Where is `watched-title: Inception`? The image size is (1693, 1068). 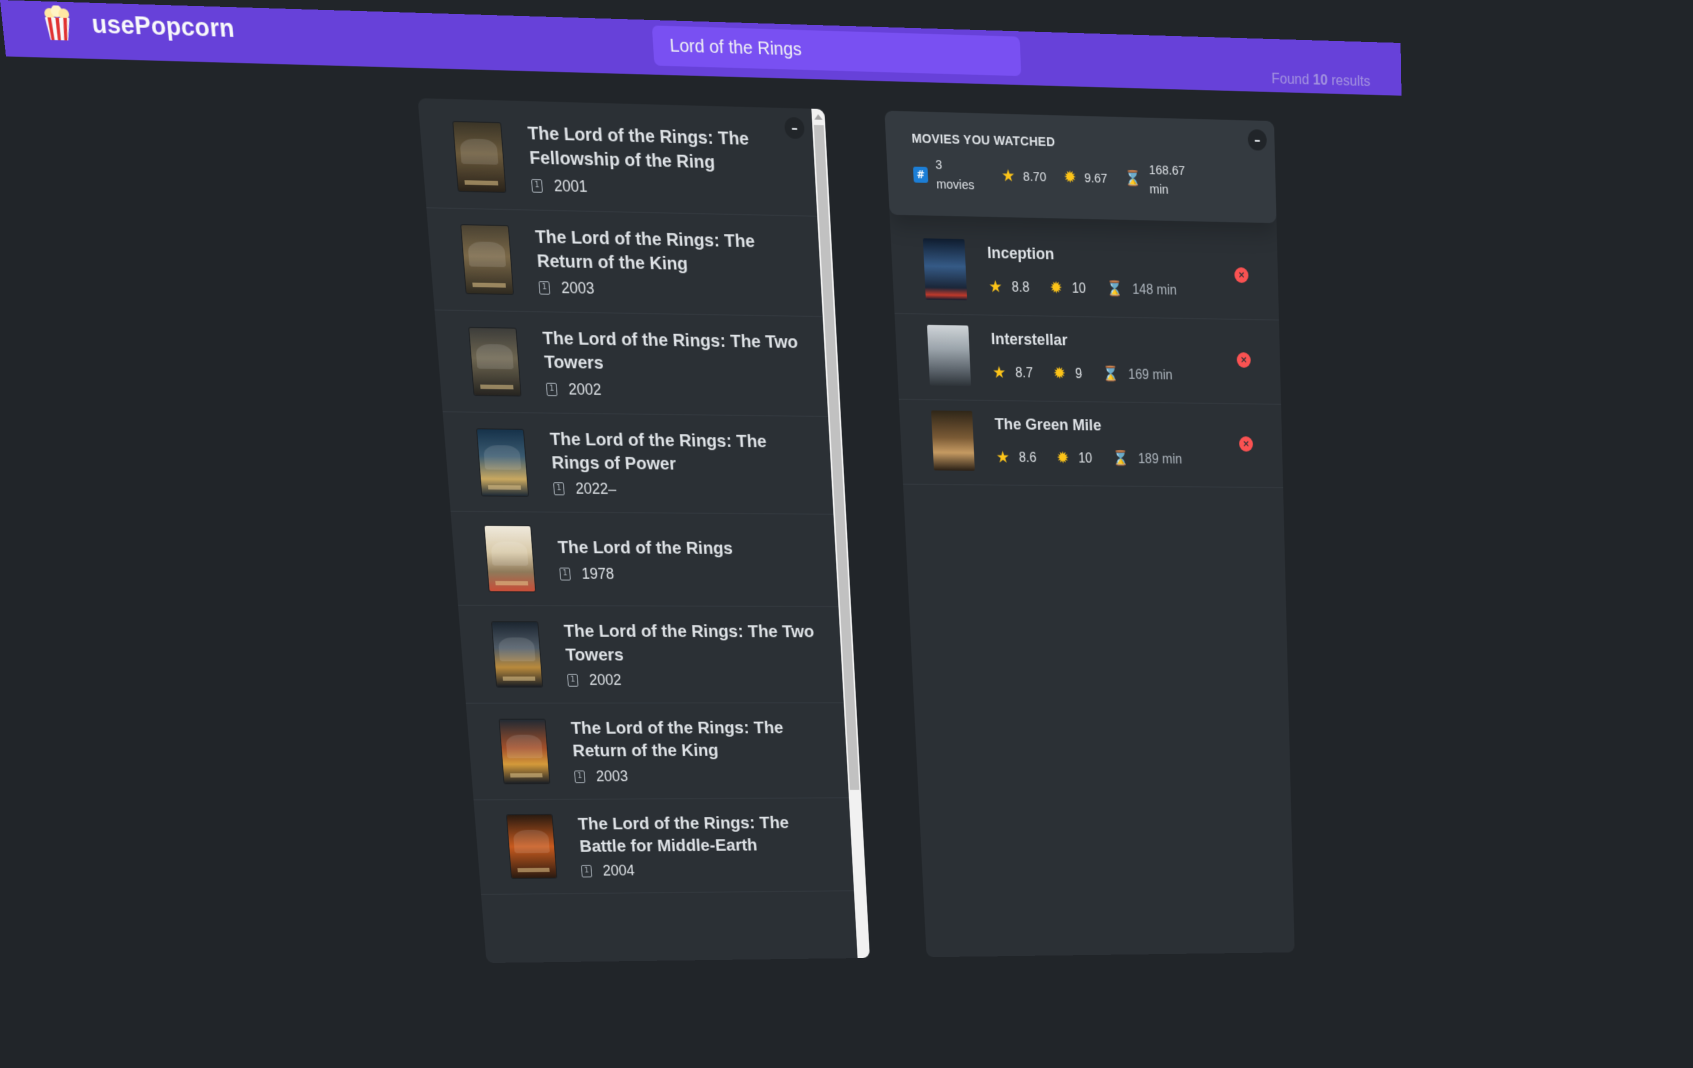 watched-title: Inception is located at coordinates (1102, 256).